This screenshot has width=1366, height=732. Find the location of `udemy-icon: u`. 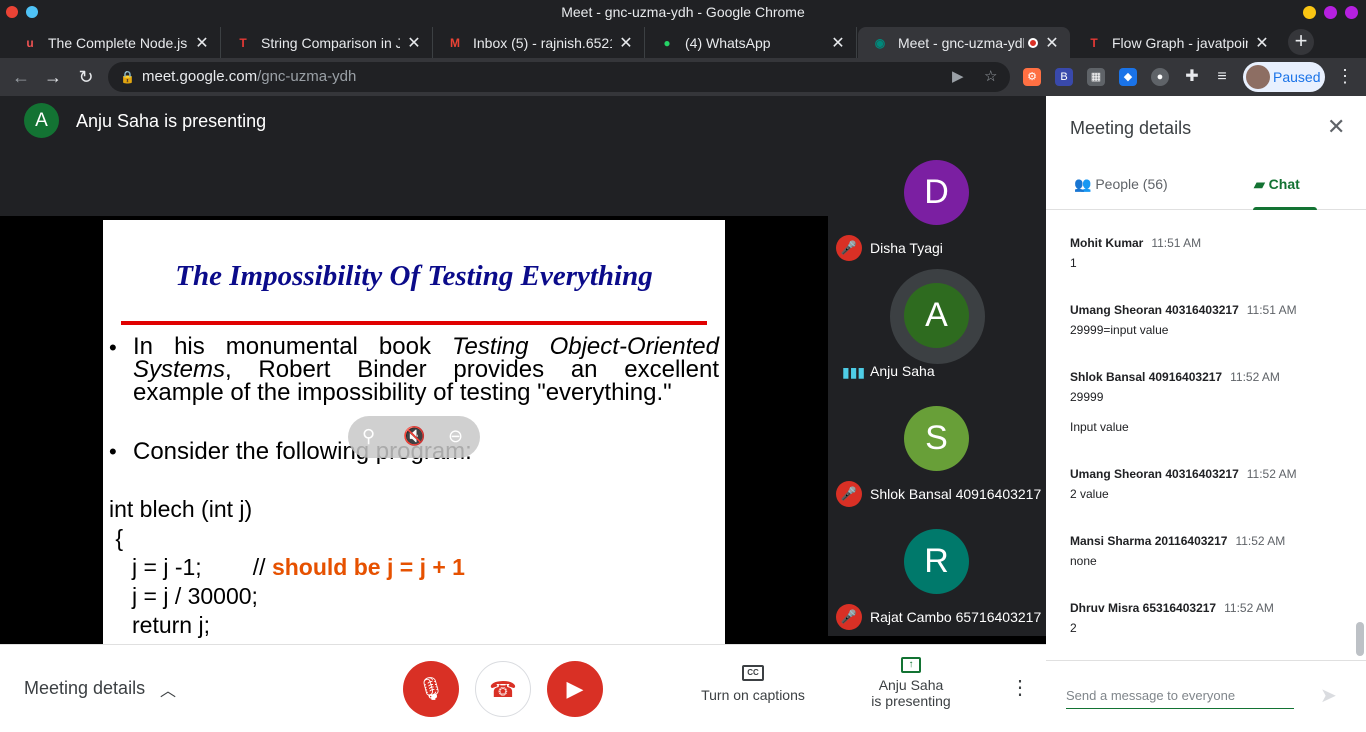

udemy-icon: u is located at coordinates (30, 42).